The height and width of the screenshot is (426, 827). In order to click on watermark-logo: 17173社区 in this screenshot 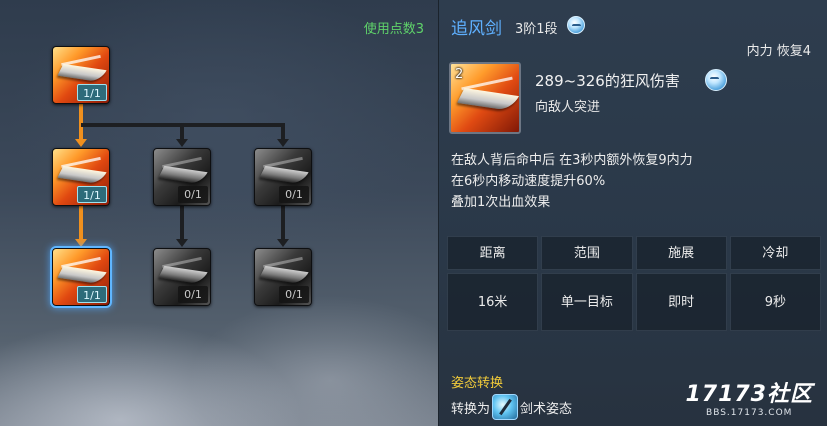, I will do `click(749, 394)`.